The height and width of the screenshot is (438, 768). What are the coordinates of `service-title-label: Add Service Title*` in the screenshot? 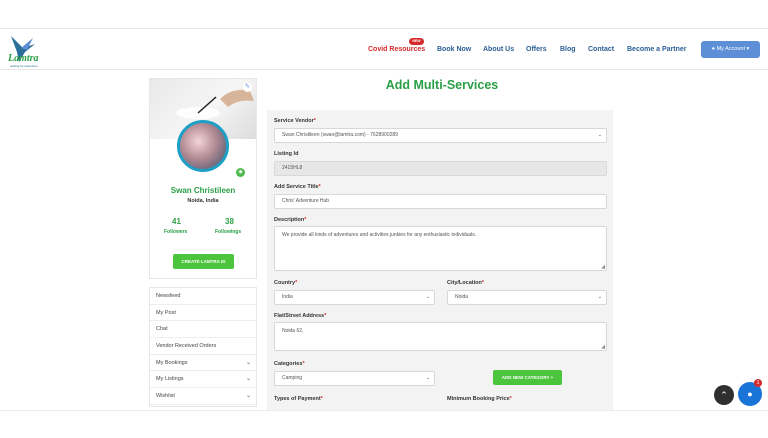 It's located at (297, 187).